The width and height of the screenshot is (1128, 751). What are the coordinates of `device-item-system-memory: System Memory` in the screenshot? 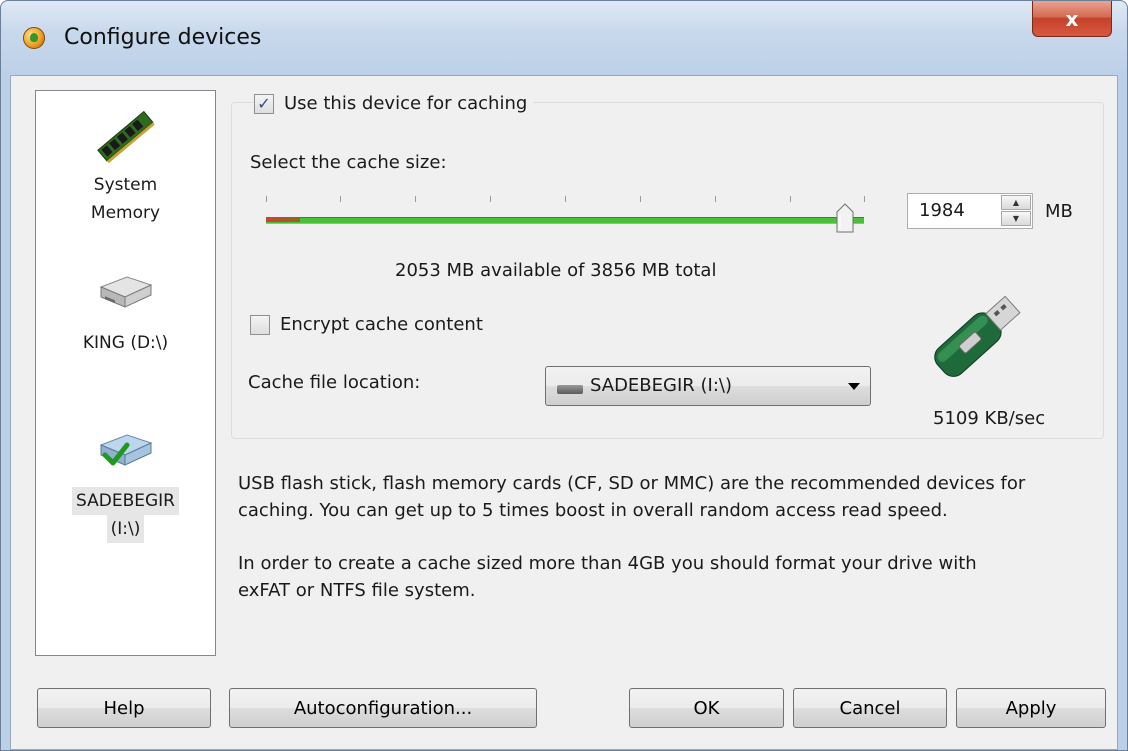 It's located at (125, 159).